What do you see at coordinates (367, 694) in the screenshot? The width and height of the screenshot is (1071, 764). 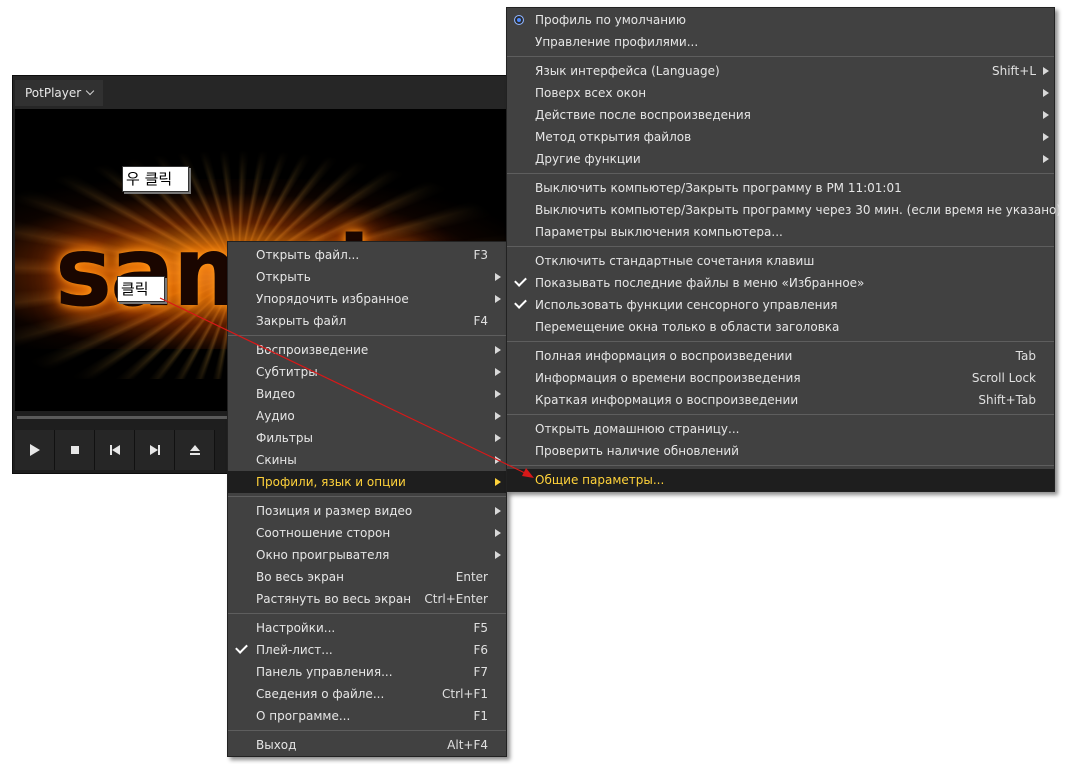 I see `menu-item-file-info: Сведения о файле... Ctrl+F1` at bounding box center [367, 694].